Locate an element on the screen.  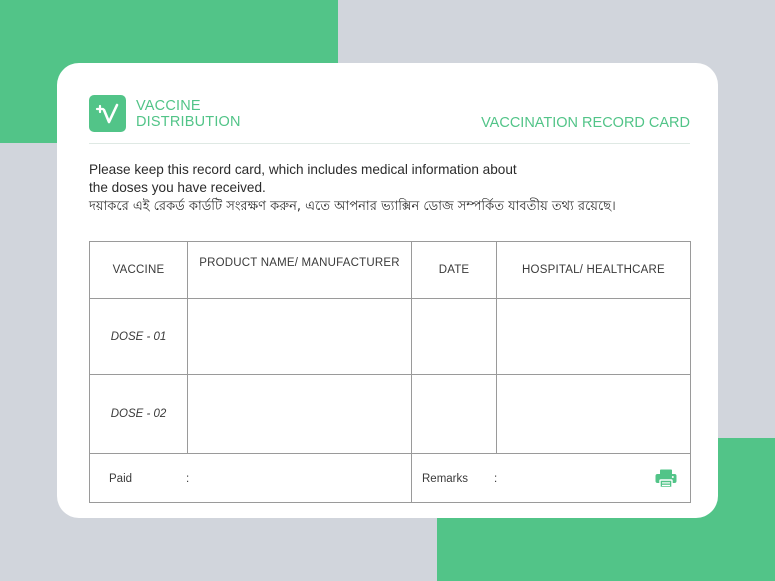
header-divider is located at coordinates (389, 143).